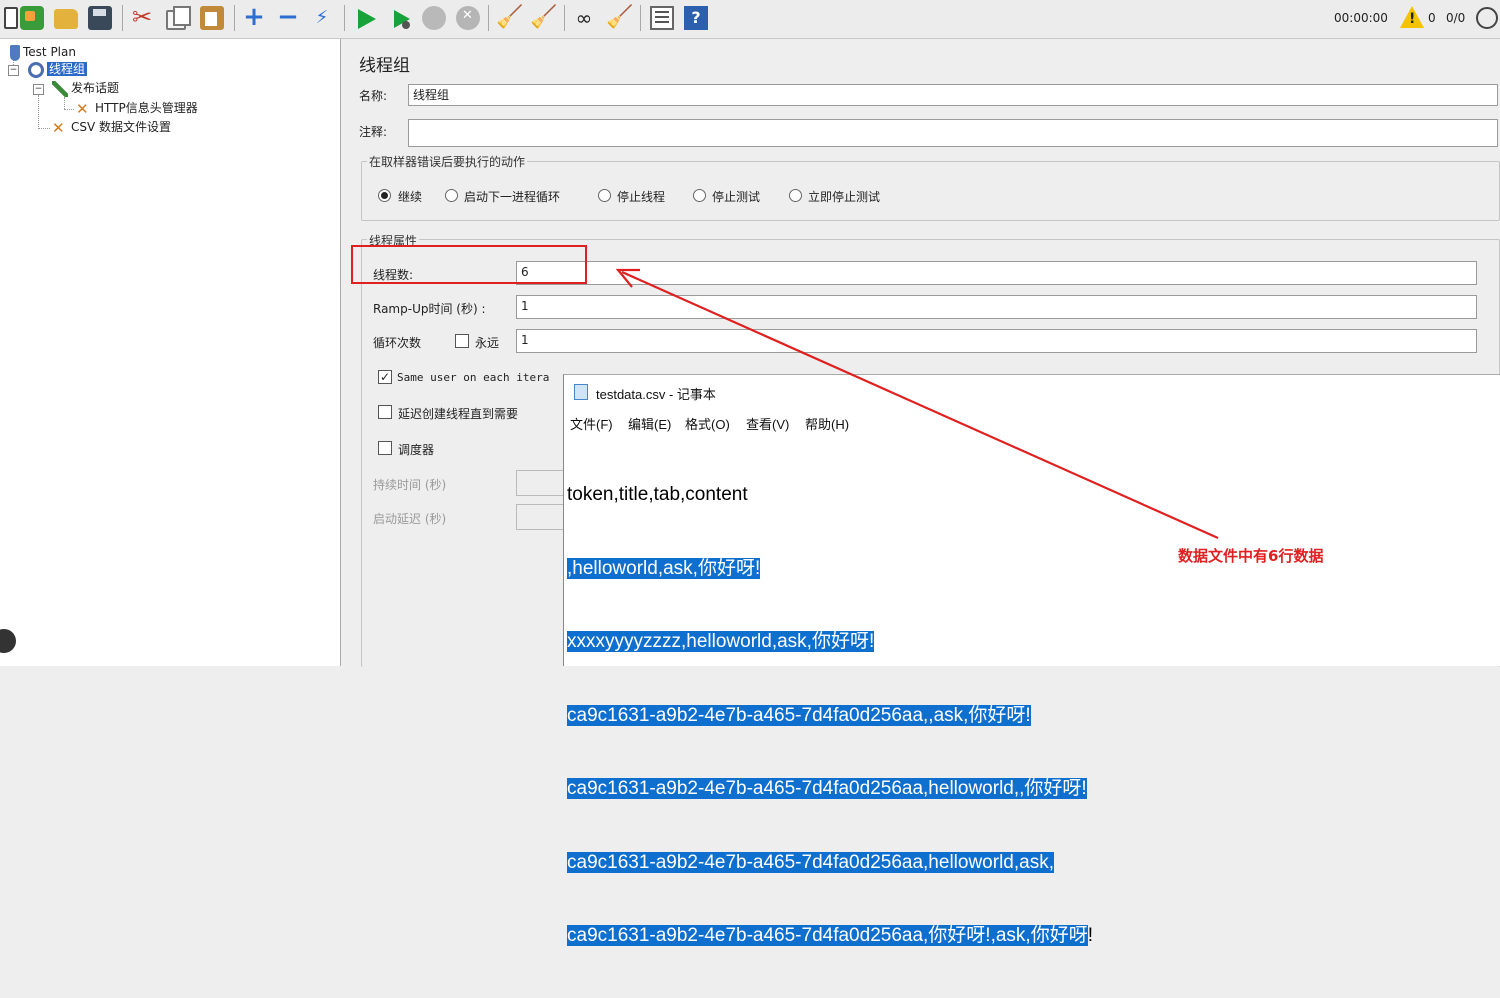 The height and width of the screenshot is (998, 1500). I want to click on name-label: 名称:, so click(373, 96).